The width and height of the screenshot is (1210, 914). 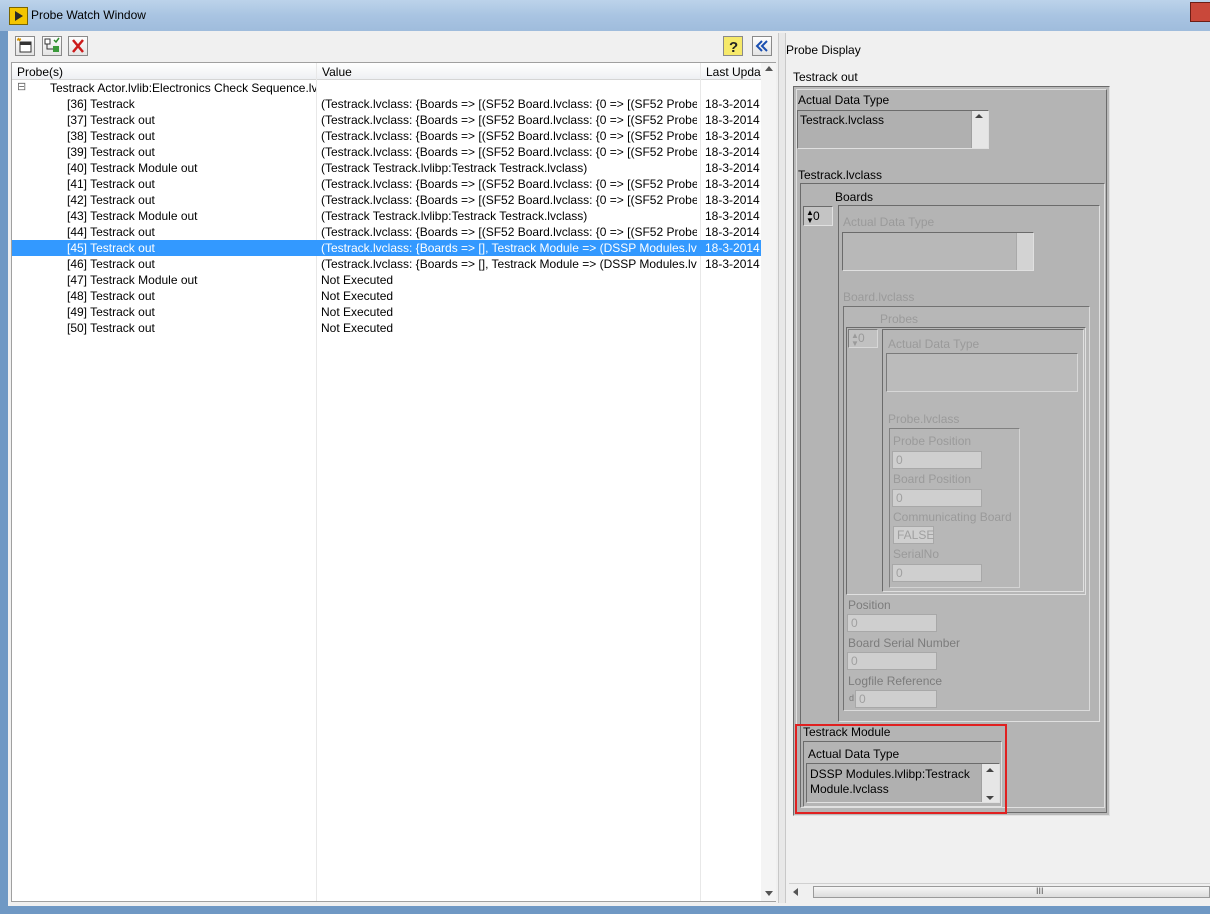 What do you see at coordinates (1024, 251) in the screenshot?
I see `board-actual-type-scrollbar` at bounding box center [1024, 251].